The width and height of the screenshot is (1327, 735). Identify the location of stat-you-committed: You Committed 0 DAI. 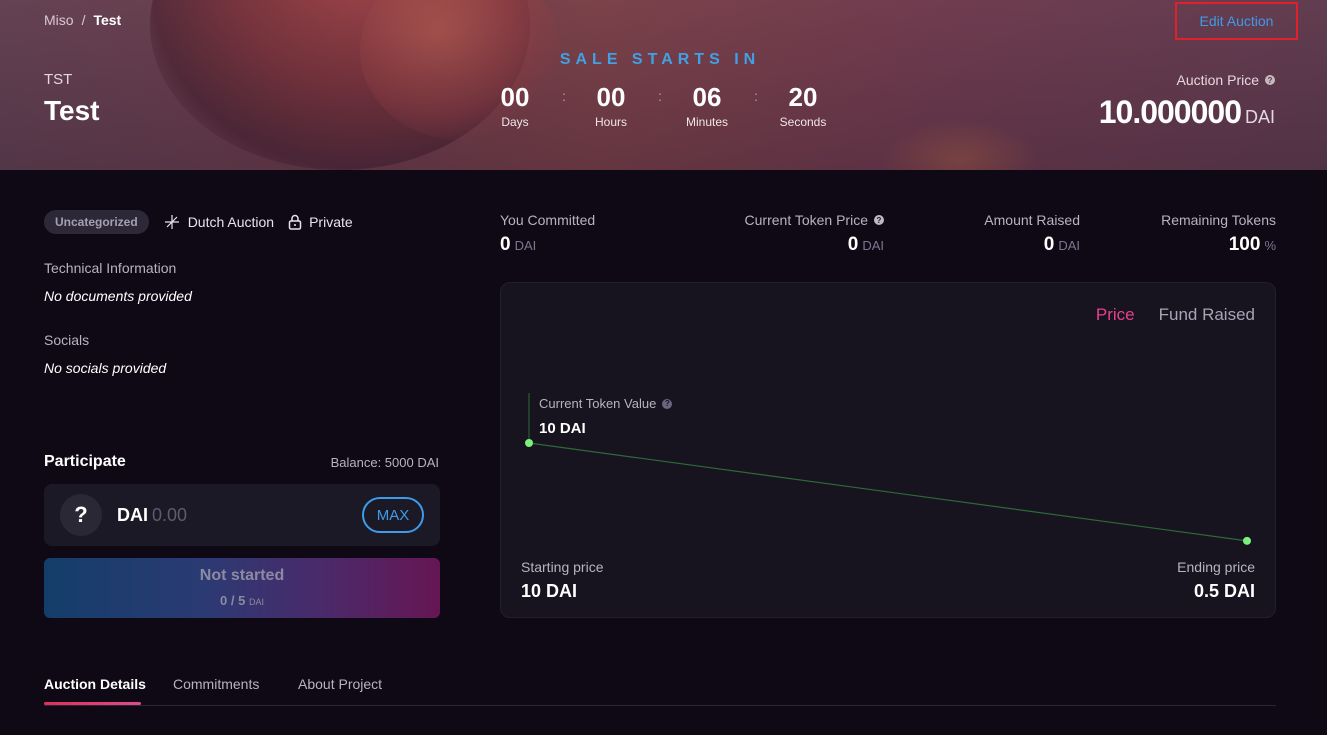
(547, 234).